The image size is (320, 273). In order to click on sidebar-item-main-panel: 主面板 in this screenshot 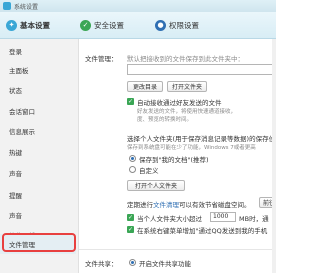, I will do `click(38, 70)`.